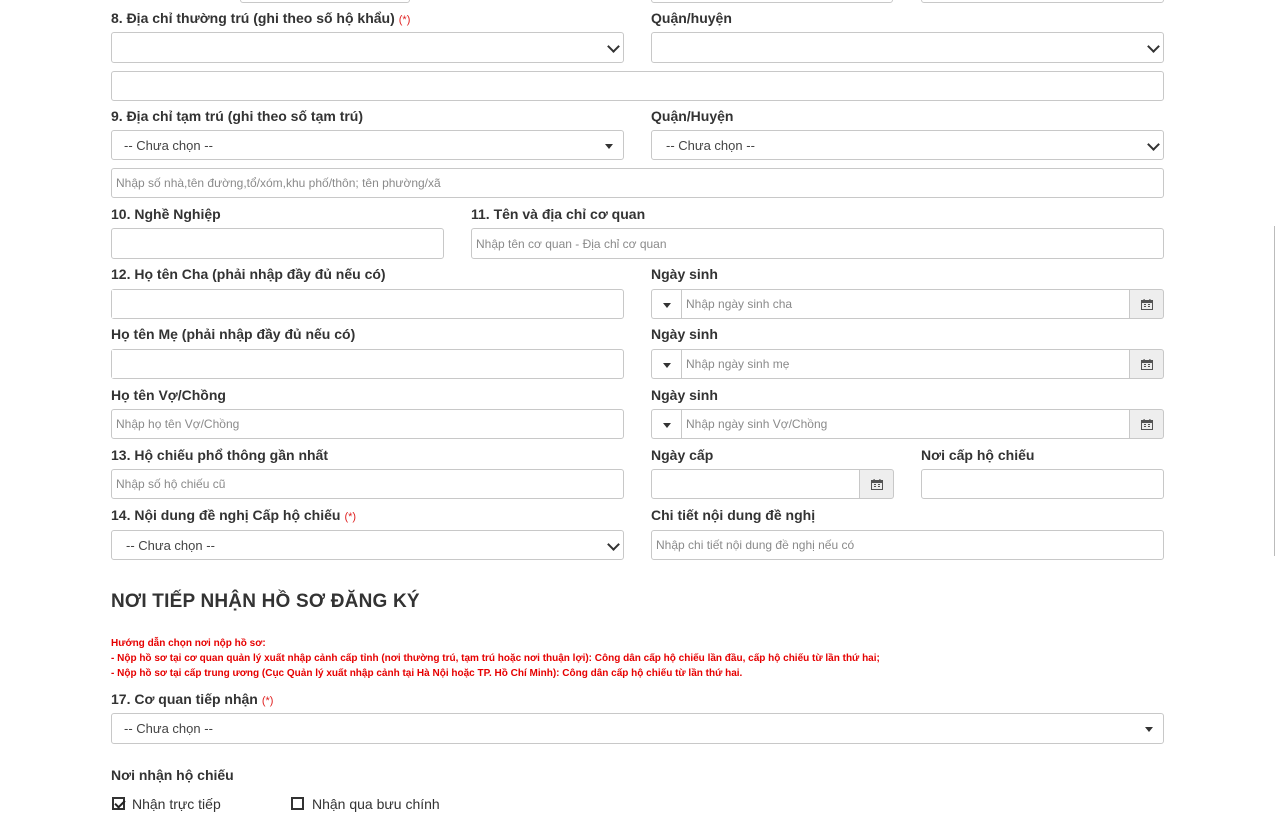  Describe the element at coordinates (367, 304) in the screenshot. I see `father-name-input` at that location.